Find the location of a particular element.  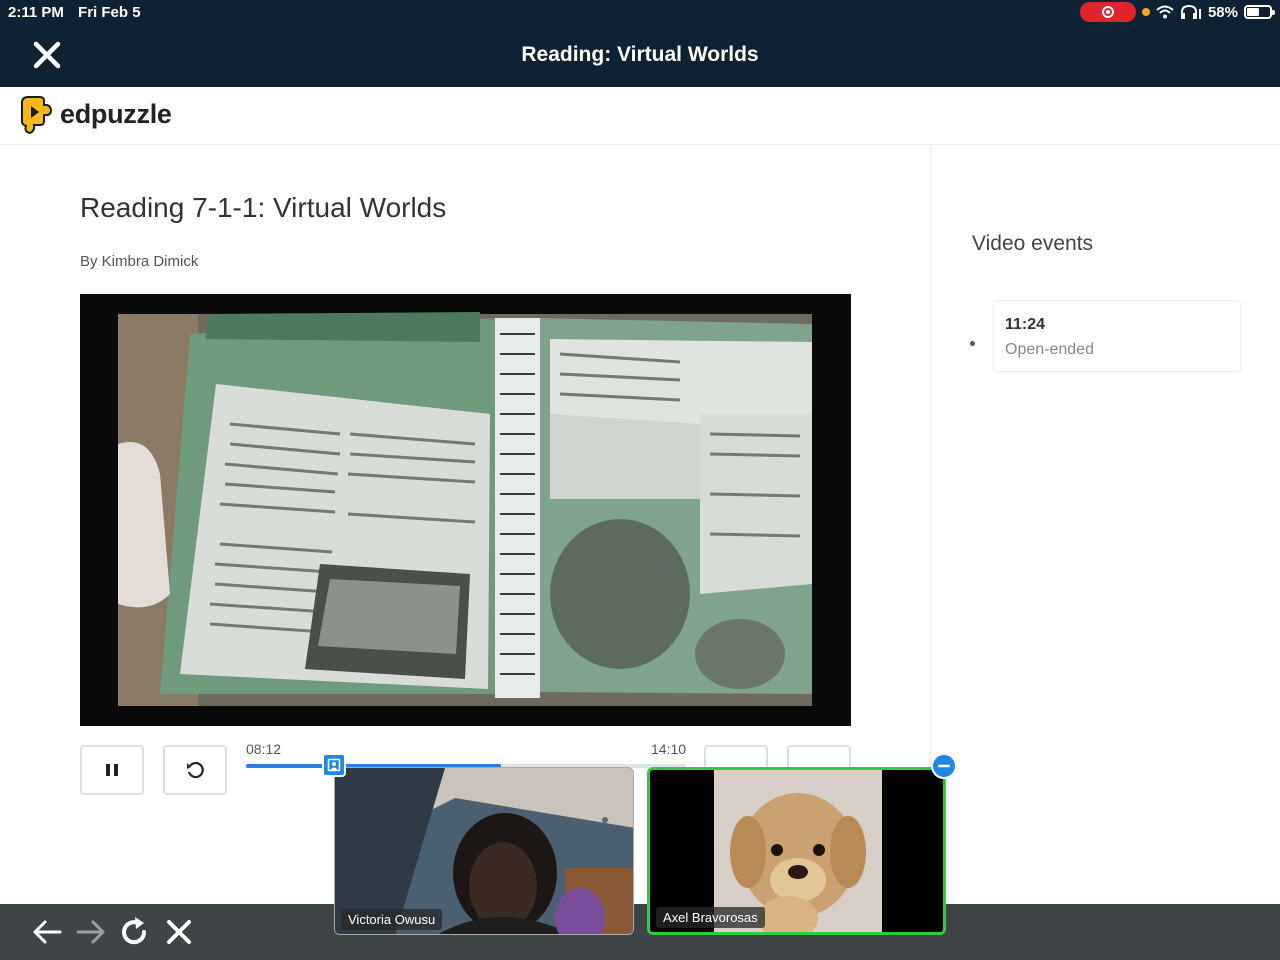

video-events-title: Video events is located at coordinates (1033, 243).